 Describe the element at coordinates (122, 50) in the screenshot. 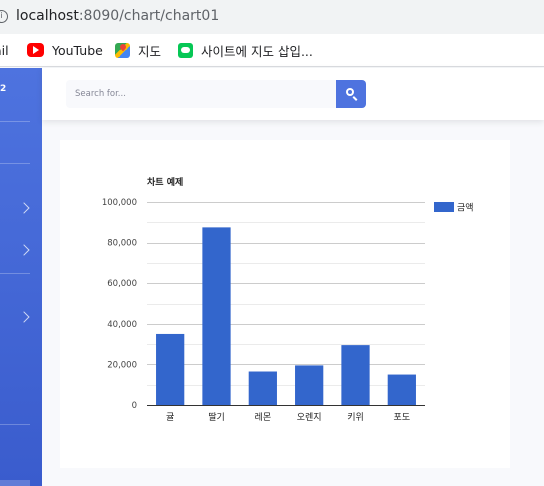

I see `maps-icon` at that location.